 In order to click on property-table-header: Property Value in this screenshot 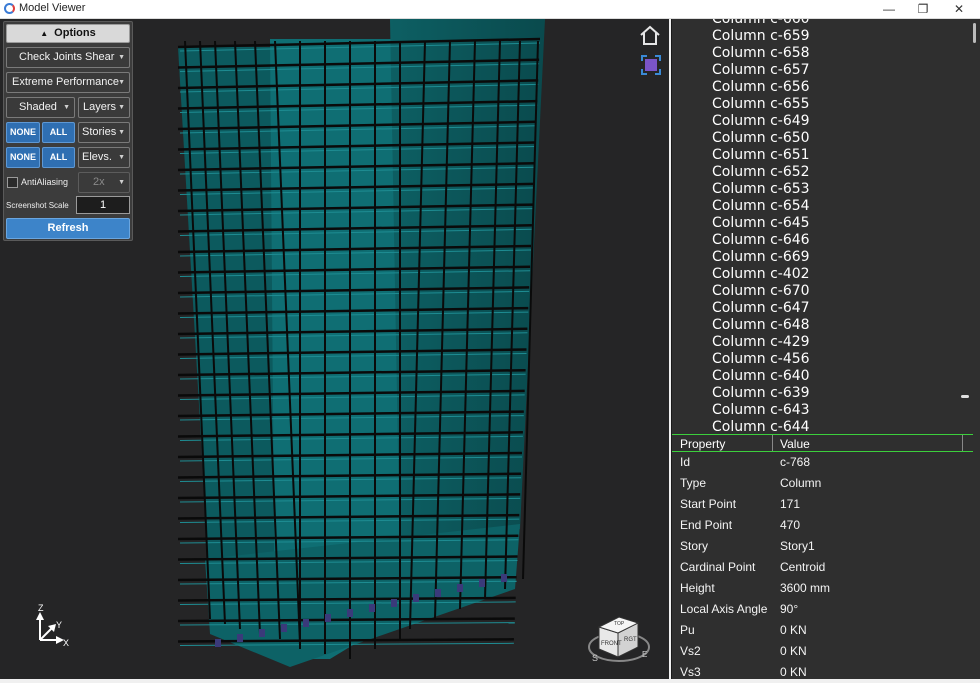, I will do `click(822, 443)`.